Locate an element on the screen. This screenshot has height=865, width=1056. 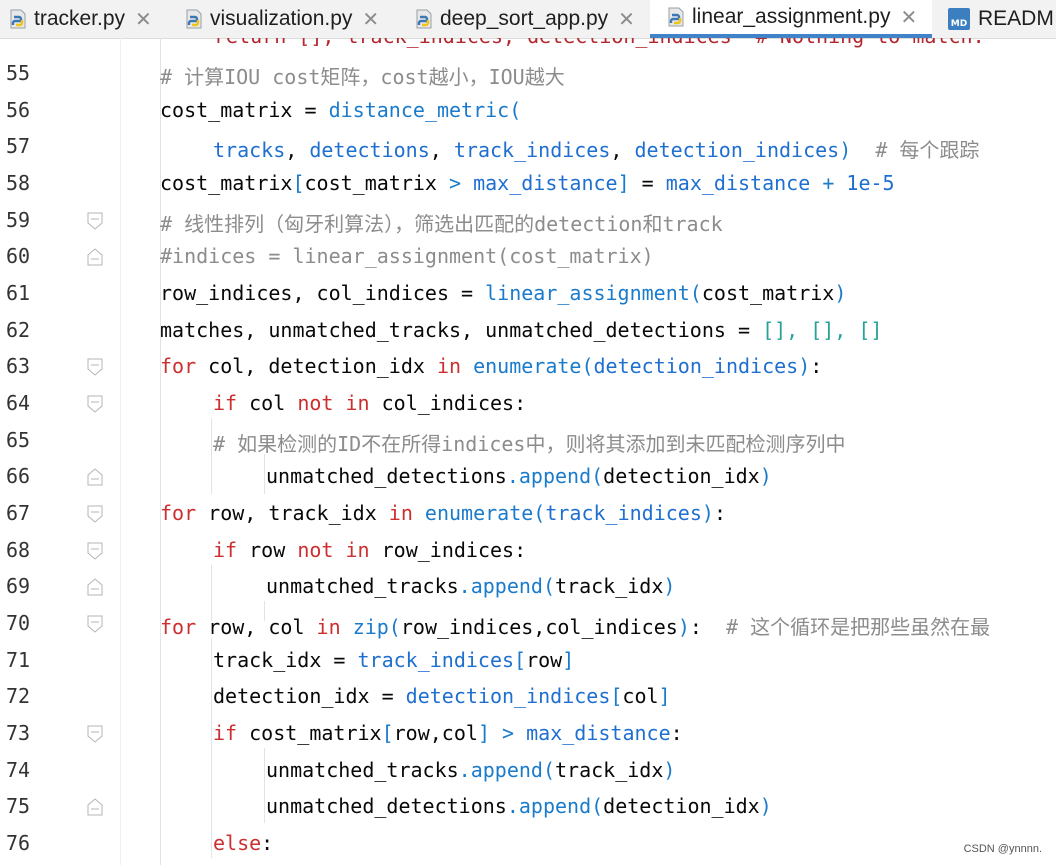
tab-tracker: tracker.py ✕ is located at coordinates (87, 19).